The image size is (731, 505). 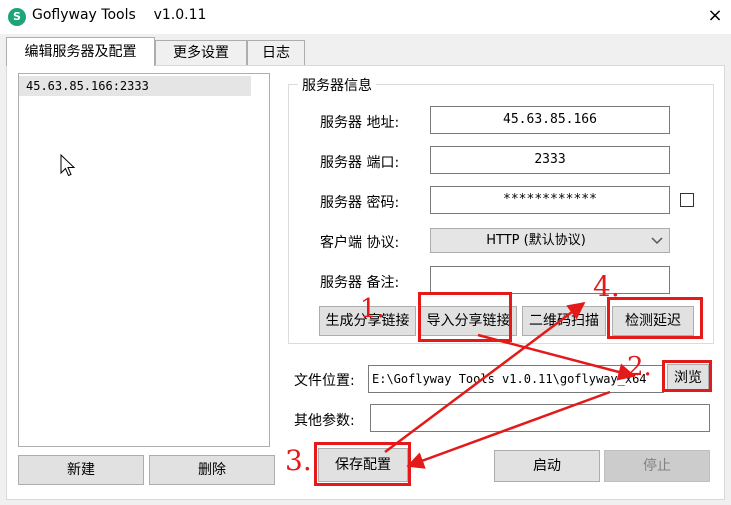 I want to click on annotation-number-3: 3., so click(x=298, y=460).